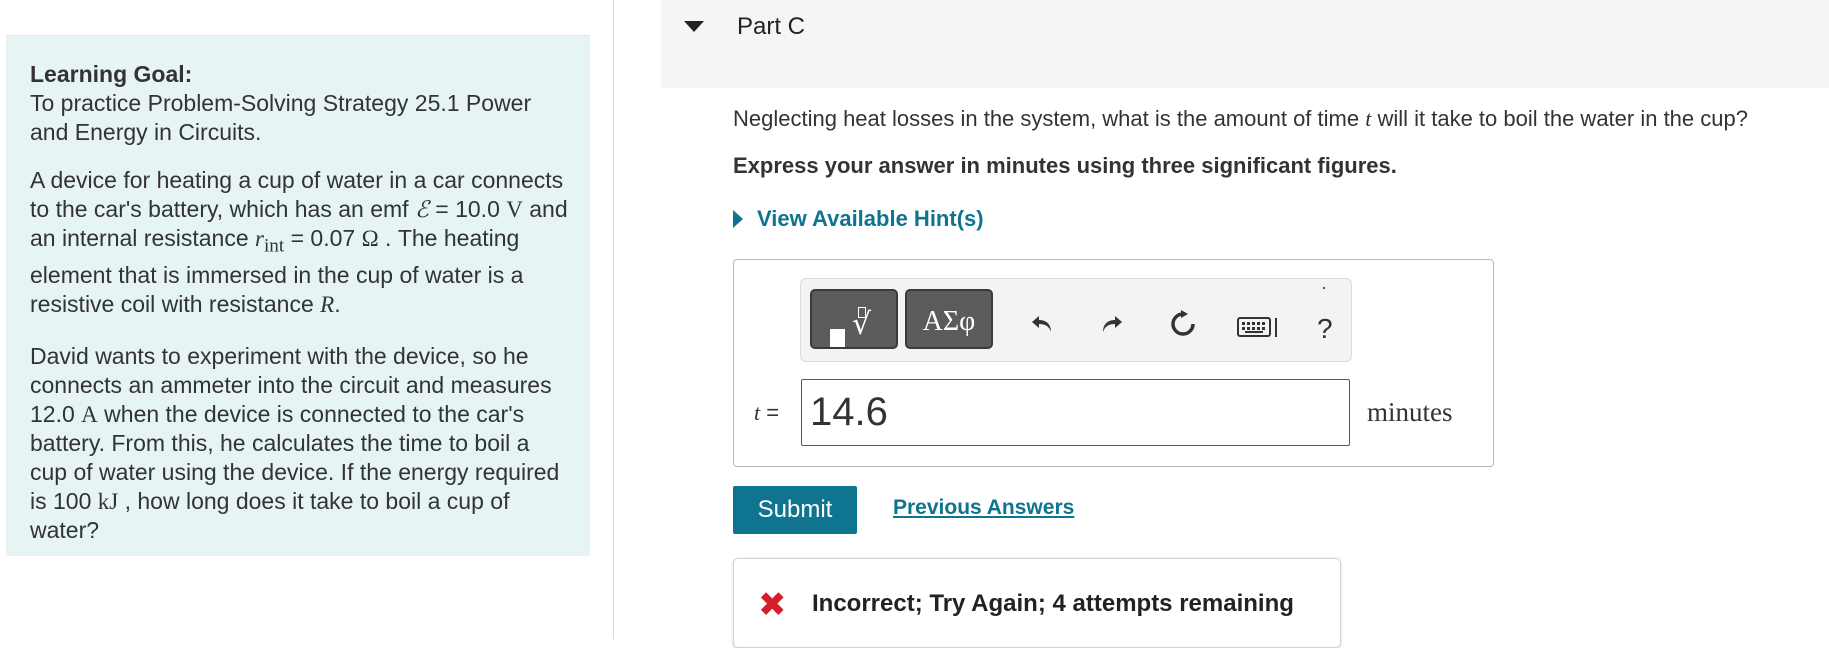 The image size is (1829, 648). I want to click on answer-variable: t, so click(757, 412).